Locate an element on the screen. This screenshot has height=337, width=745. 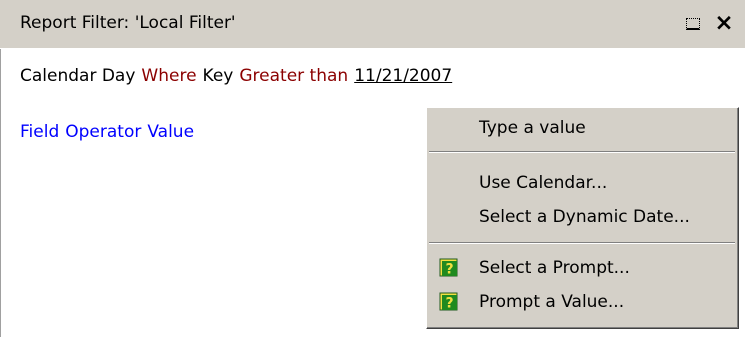
condition-value: 11/21/2007 is located at coordinates (403, 76).